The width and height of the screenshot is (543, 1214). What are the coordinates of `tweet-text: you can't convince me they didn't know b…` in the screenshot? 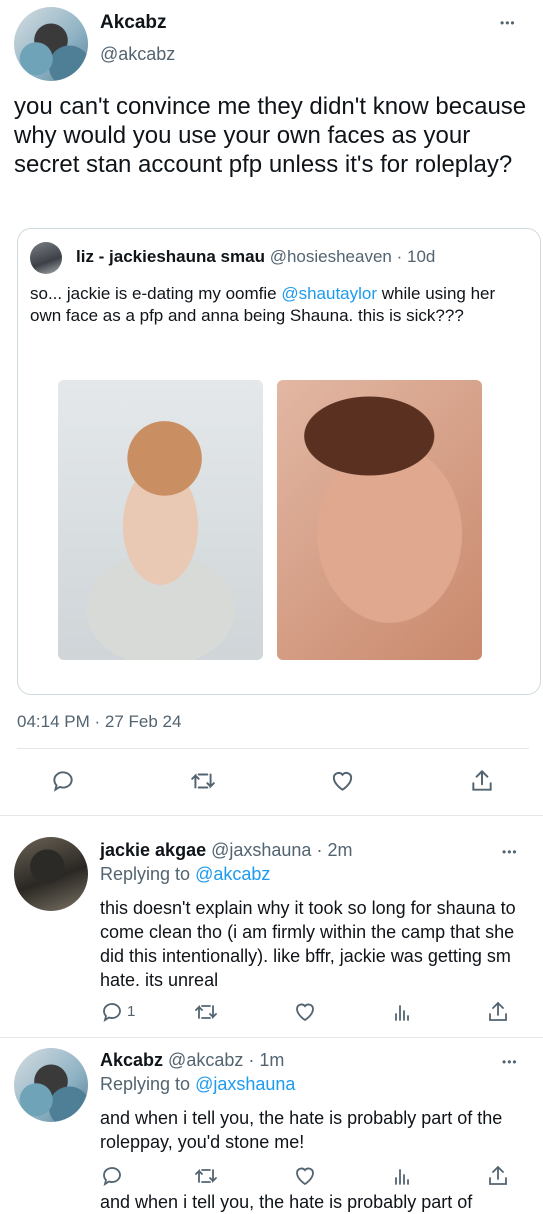 It's located at (270, 135).